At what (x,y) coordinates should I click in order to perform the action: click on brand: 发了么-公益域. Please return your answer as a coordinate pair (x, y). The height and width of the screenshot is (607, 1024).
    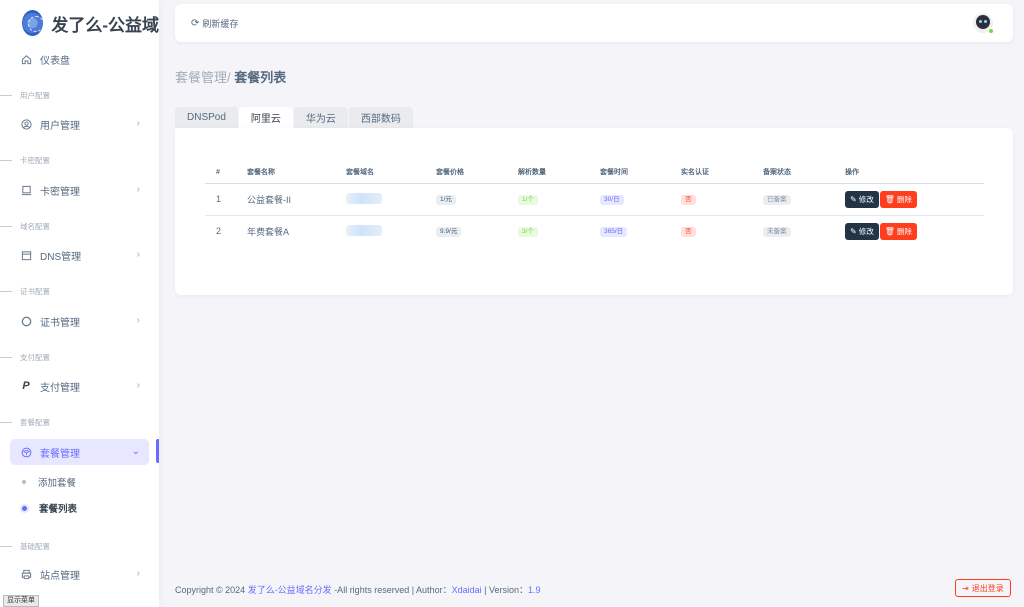
    Looking at the image, I should click on (79, 23).